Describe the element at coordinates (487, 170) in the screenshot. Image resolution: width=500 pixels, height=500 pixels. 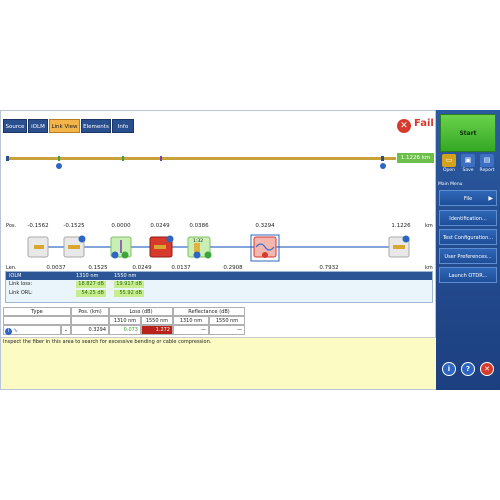
I see `report-label: Report` at that location.